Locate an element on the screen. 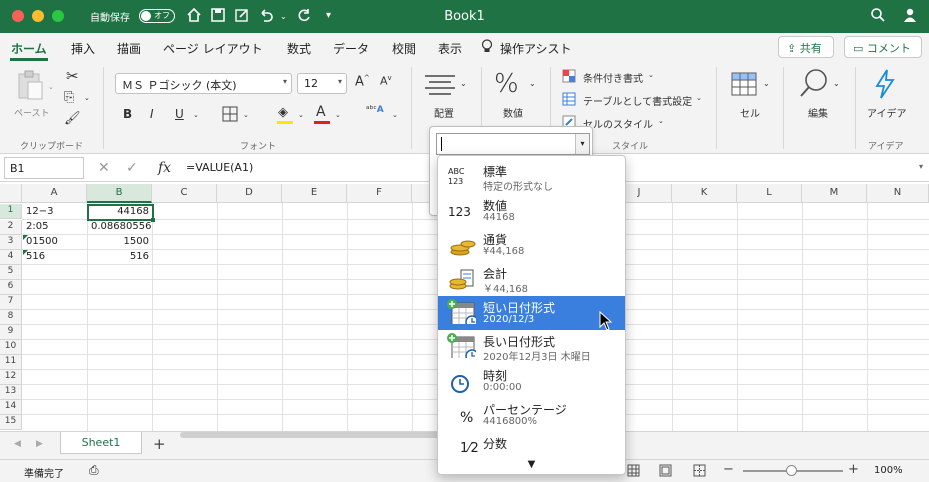 The width and height of the screenshot is (929, 482). row-header: 14 is located at coordinates (11, 407).